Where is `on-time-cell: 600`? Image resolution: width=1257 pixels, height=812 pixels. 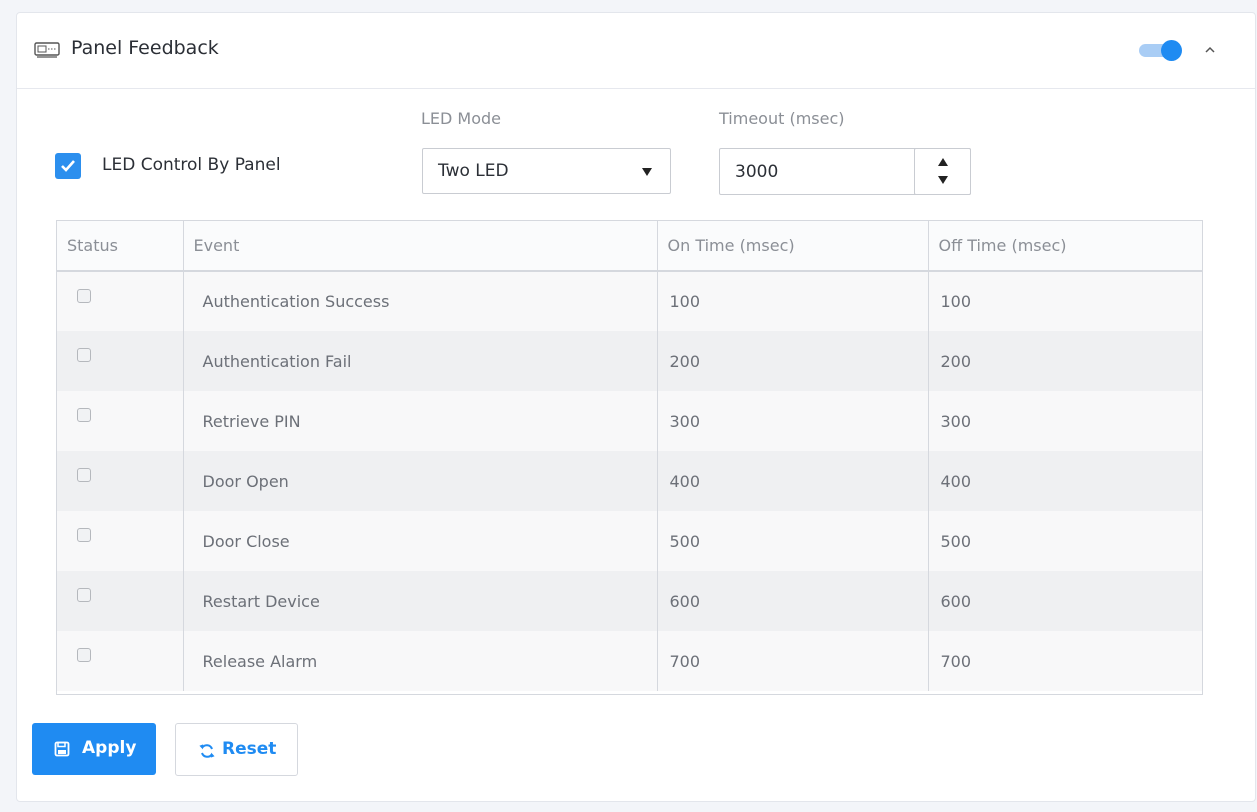
on-time-cell: 600 is located at coordinates (793, 601).